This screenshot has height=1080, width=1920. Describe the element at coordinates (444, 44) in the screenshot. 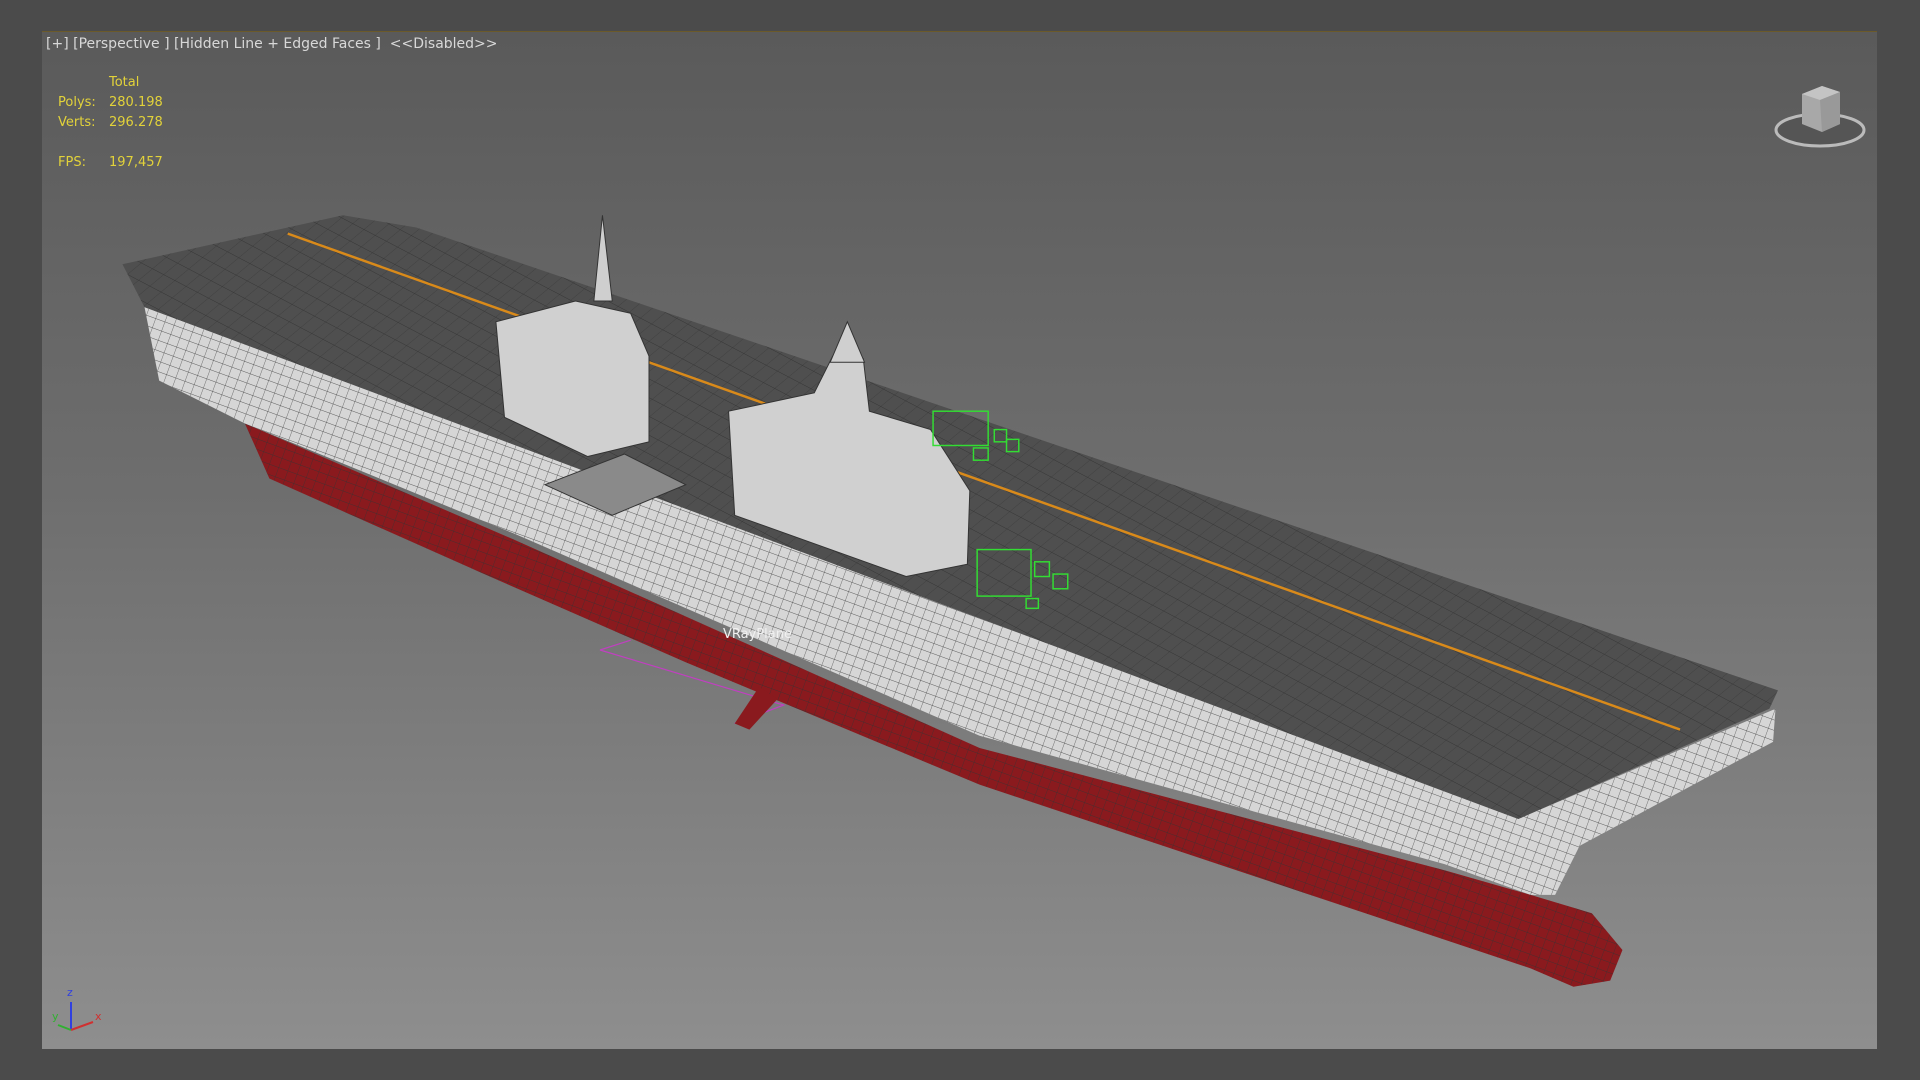

I see `viewport-mode: <<Disabled>>` at that location.